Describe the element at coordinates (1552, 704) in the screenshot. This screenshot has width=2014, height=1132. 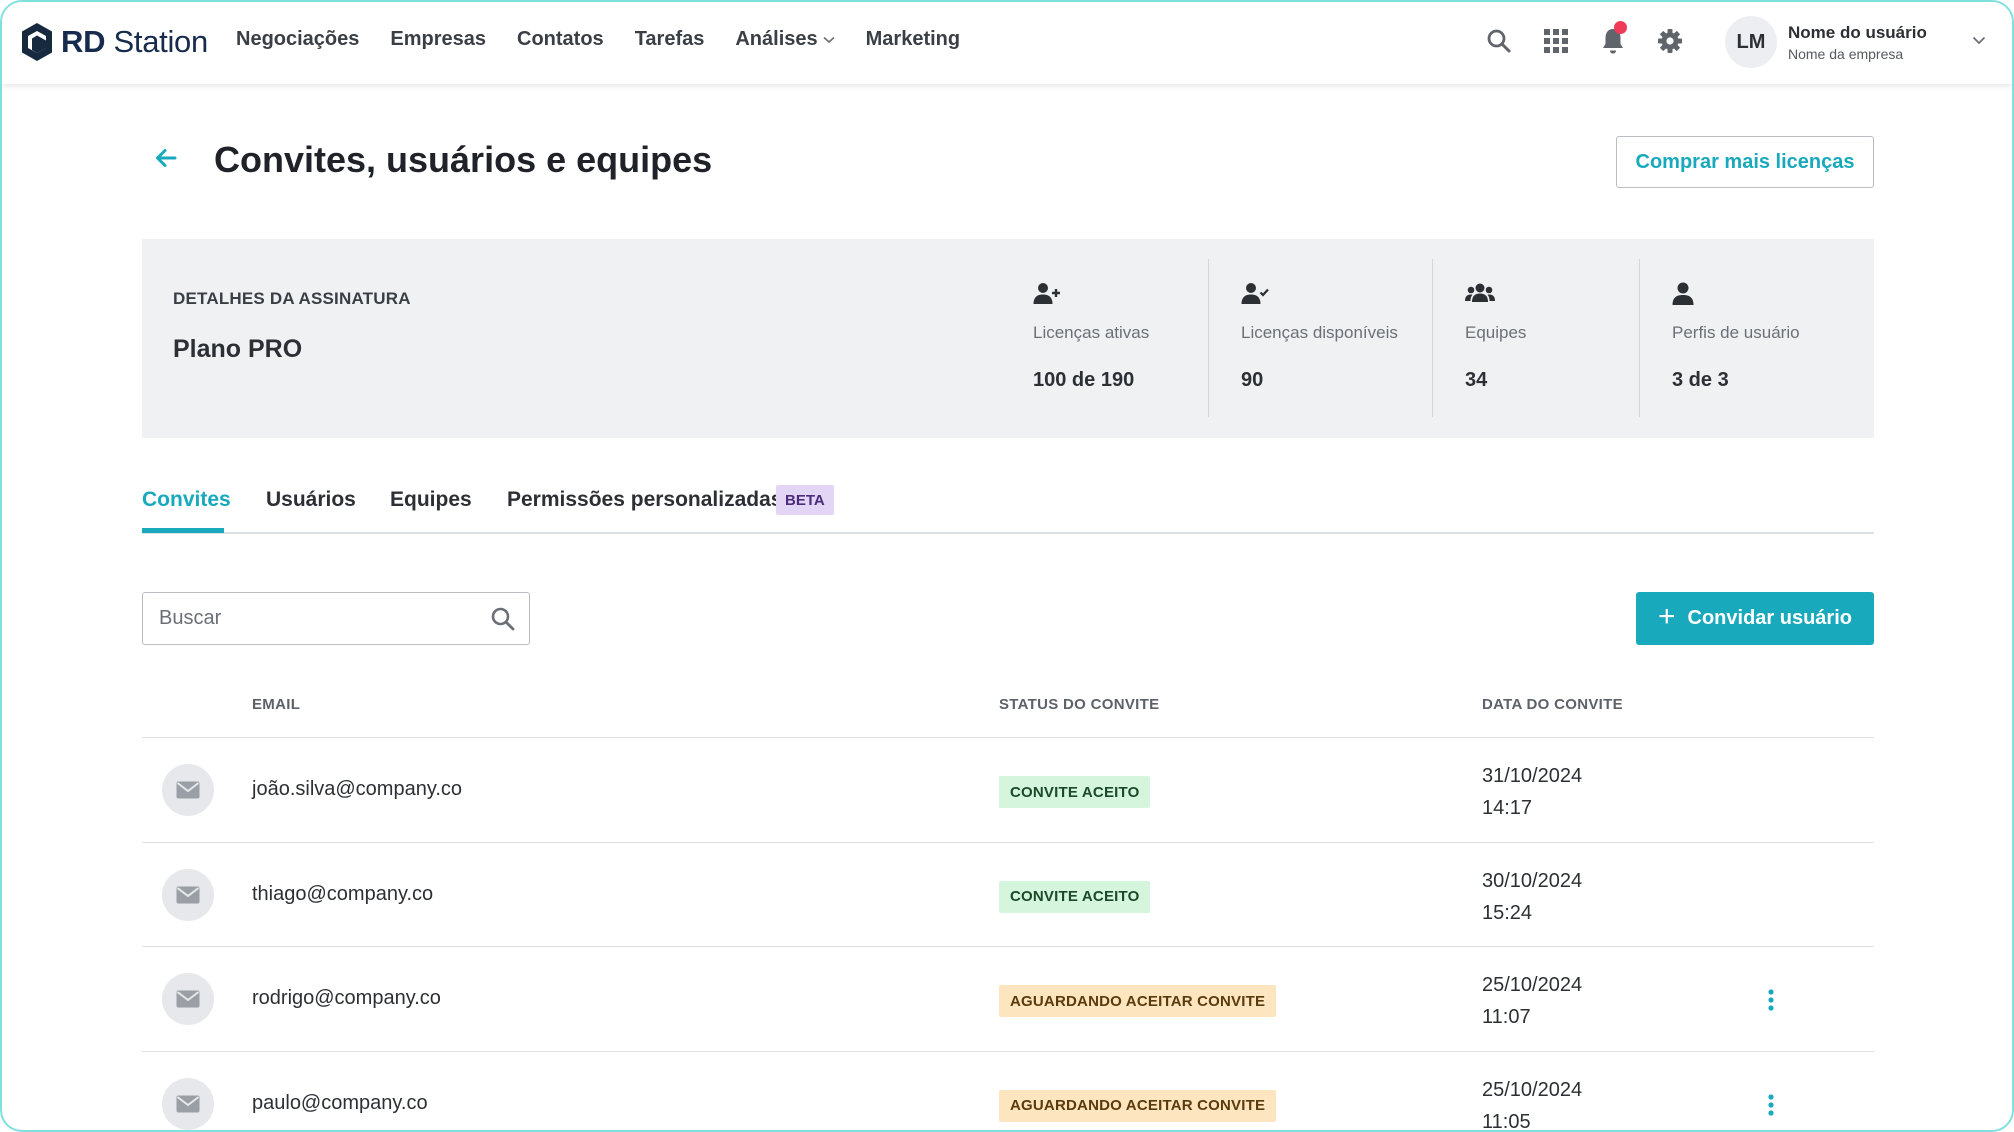
I see `column-header-date: DATA DO CONVITE` at that location.